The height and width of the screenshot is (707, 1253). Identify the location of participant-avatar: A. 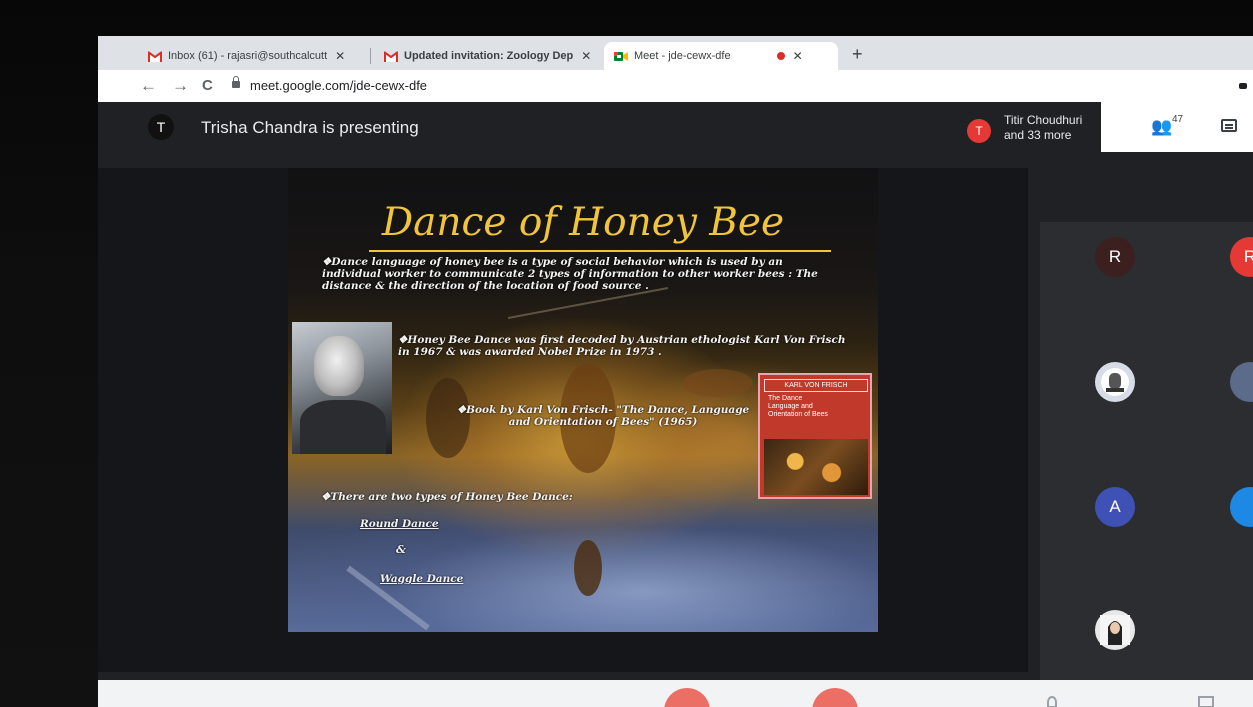
(1115, 507).